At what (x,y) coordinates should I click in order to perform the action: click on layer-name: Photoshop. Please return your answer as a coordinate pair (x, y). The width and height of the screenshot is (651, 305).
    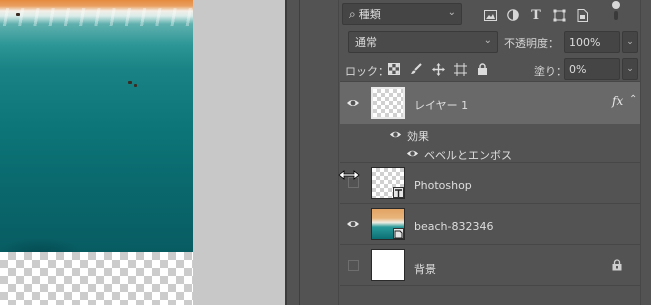
    Looking at the image, I should click on (443, 185).